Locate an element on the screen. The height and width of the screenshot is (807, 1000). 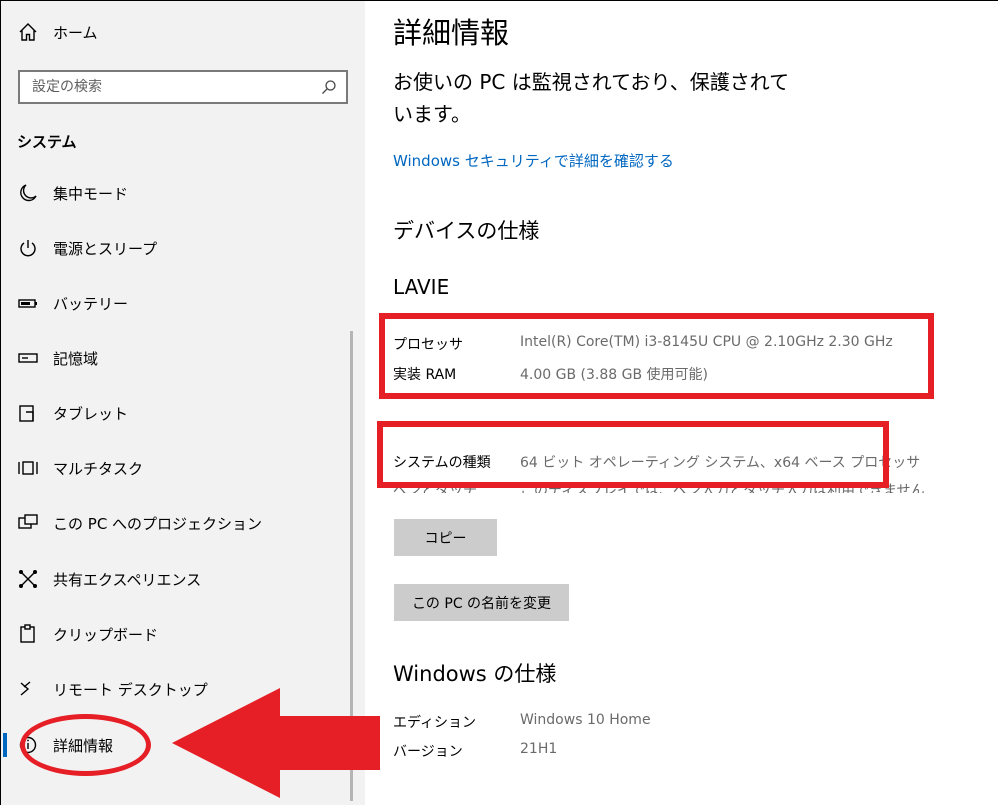
protection-status-text: お使いの PC は監視されており、保護されています。 is located at coordinates (591, 98).